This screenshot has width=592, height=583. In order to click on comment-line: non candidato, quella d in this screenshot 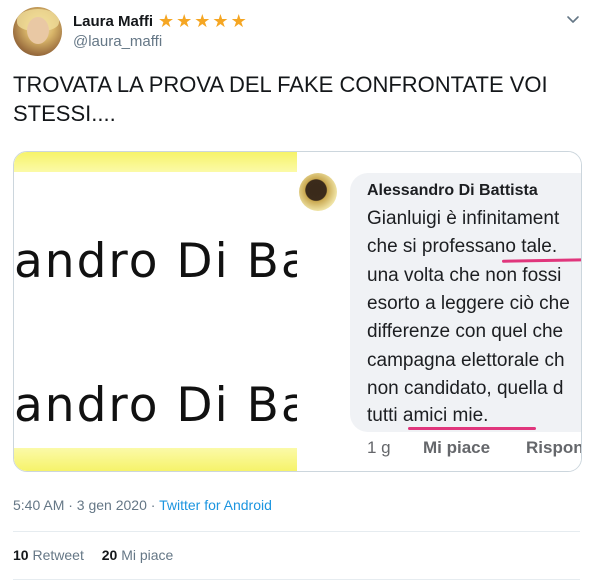, I will do `click(465, 388)`.